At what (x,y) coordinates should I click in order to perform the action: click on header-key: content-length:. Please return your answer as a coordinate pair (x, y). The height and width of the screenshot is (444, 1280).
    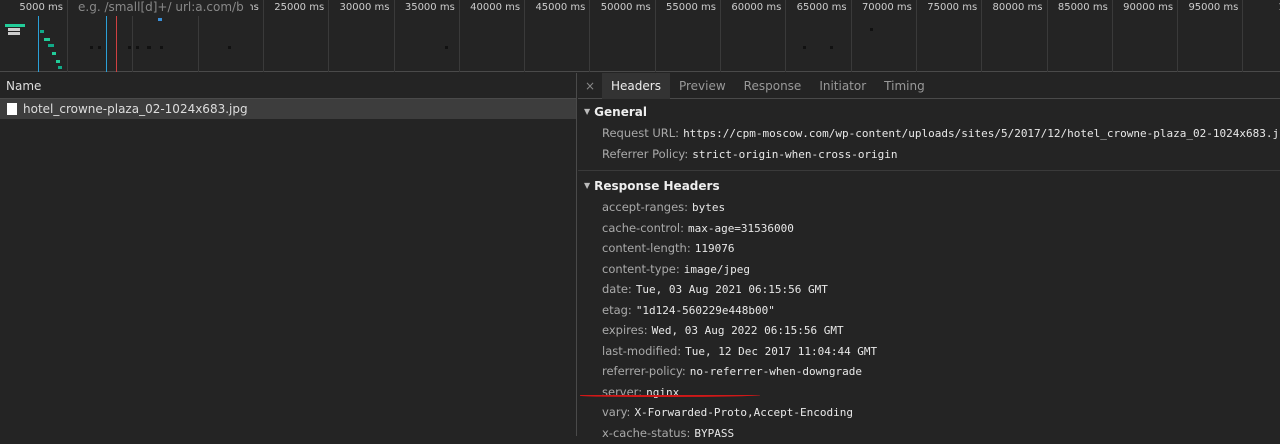
    Looking at the image, I should click on (646, 248).